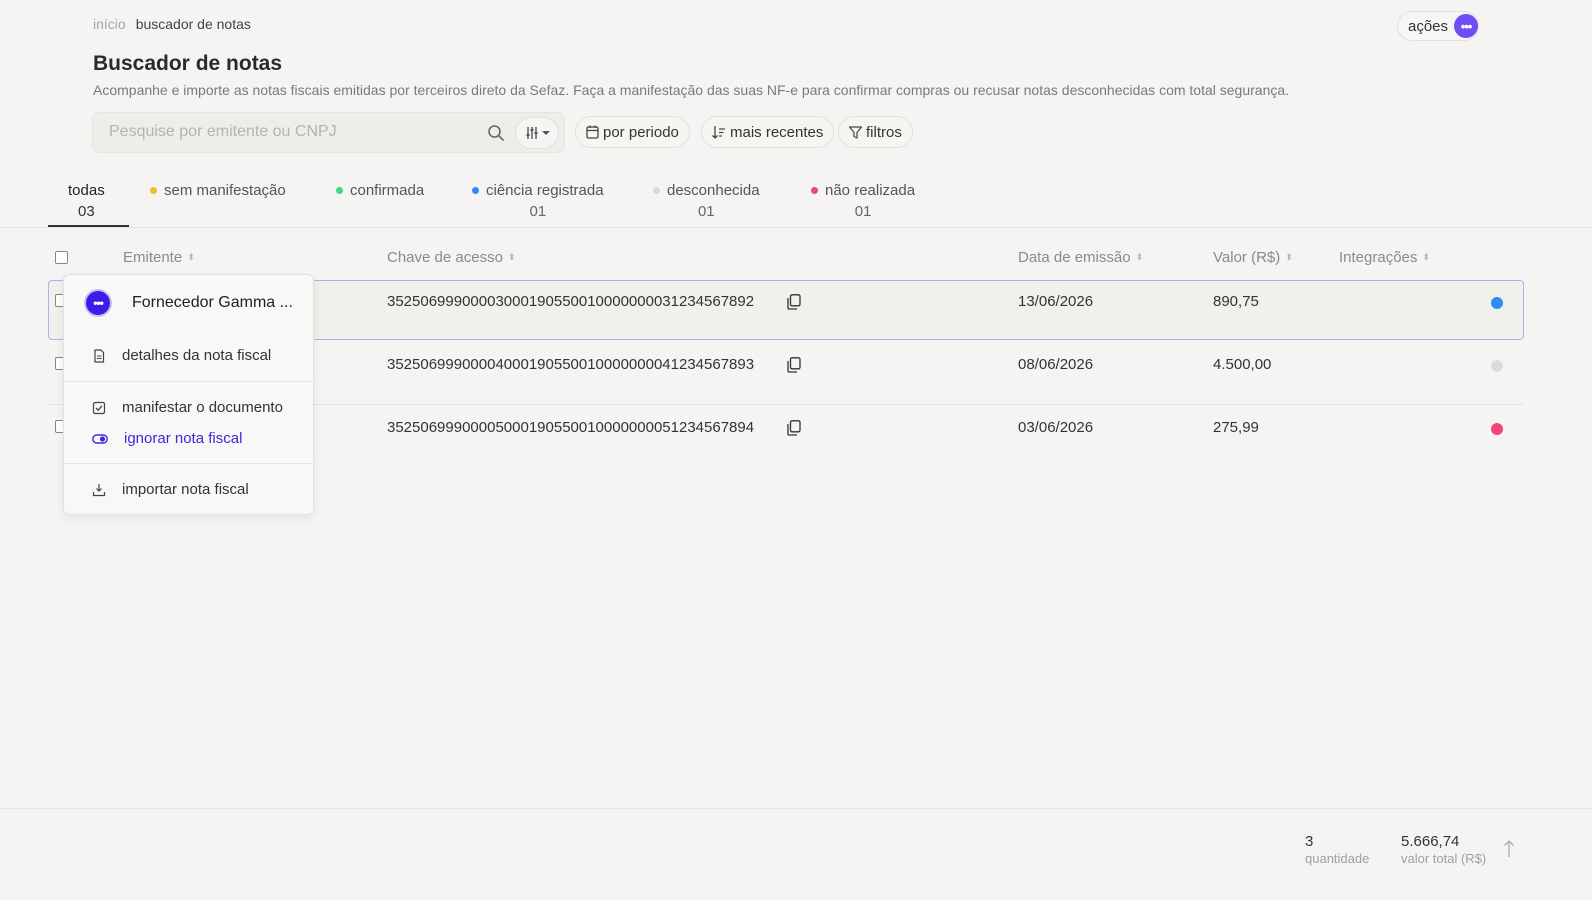  I want to click on issue-date: 03/06/2026, so click(1056, 427).